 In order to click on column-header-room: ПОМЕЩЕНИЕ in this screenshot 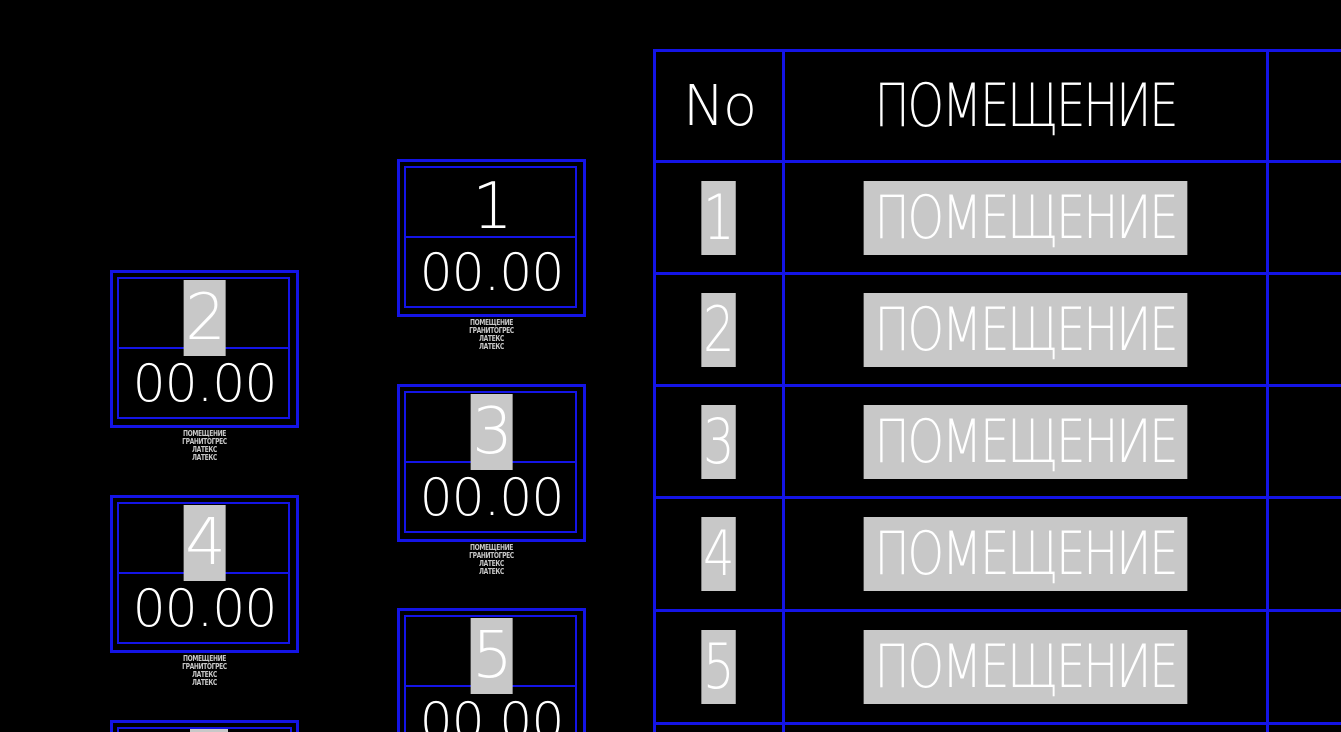, I will do `click(1026, 106)`.